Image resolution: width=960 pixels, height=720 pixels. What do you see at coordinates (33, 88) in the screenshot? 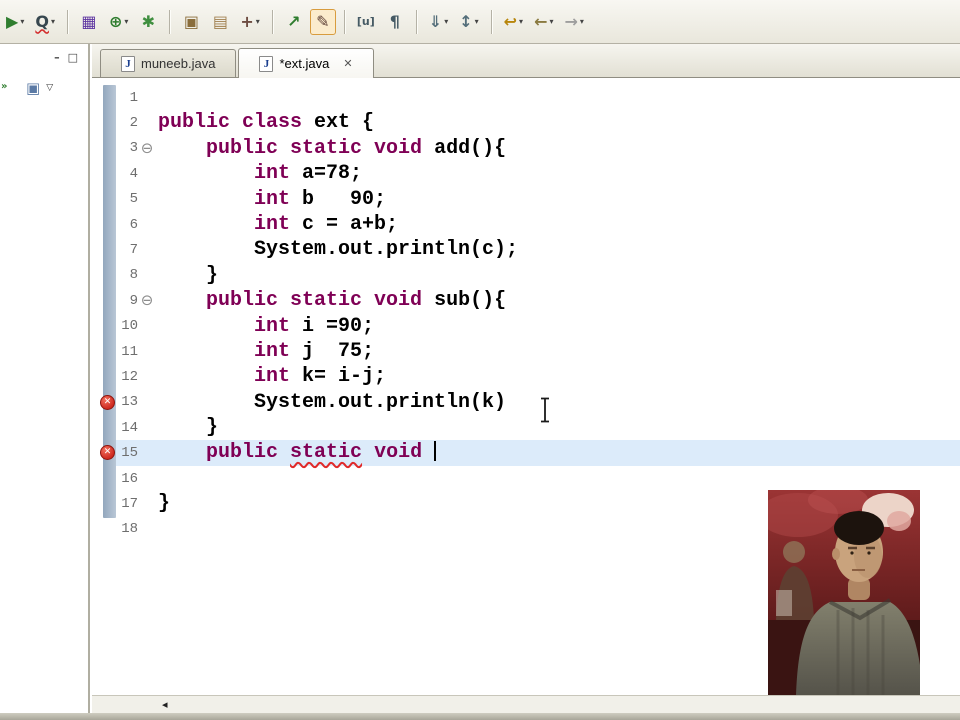
I see `package-explorer-icon: ▣` at bounding box center [33, 88].